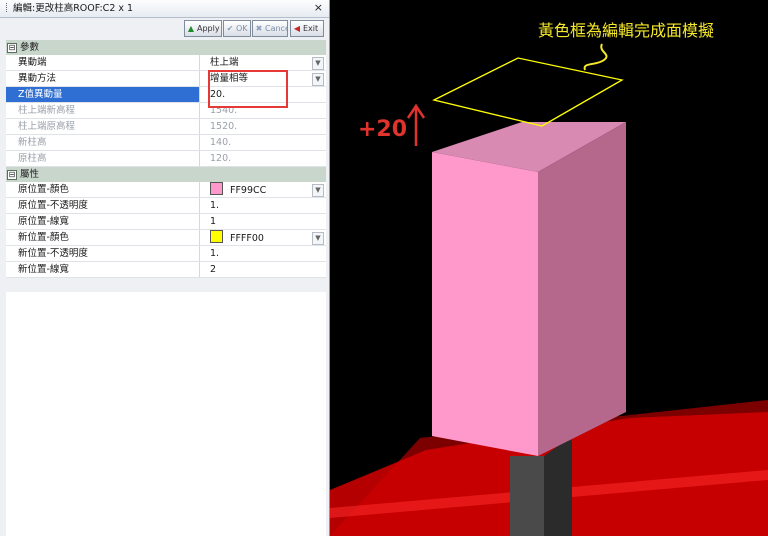 This screenshot has height=536, width=768. Describe the element at coordinates (237, 28) in the screenshot. I see `ok-button: ✔ OK` at that location.